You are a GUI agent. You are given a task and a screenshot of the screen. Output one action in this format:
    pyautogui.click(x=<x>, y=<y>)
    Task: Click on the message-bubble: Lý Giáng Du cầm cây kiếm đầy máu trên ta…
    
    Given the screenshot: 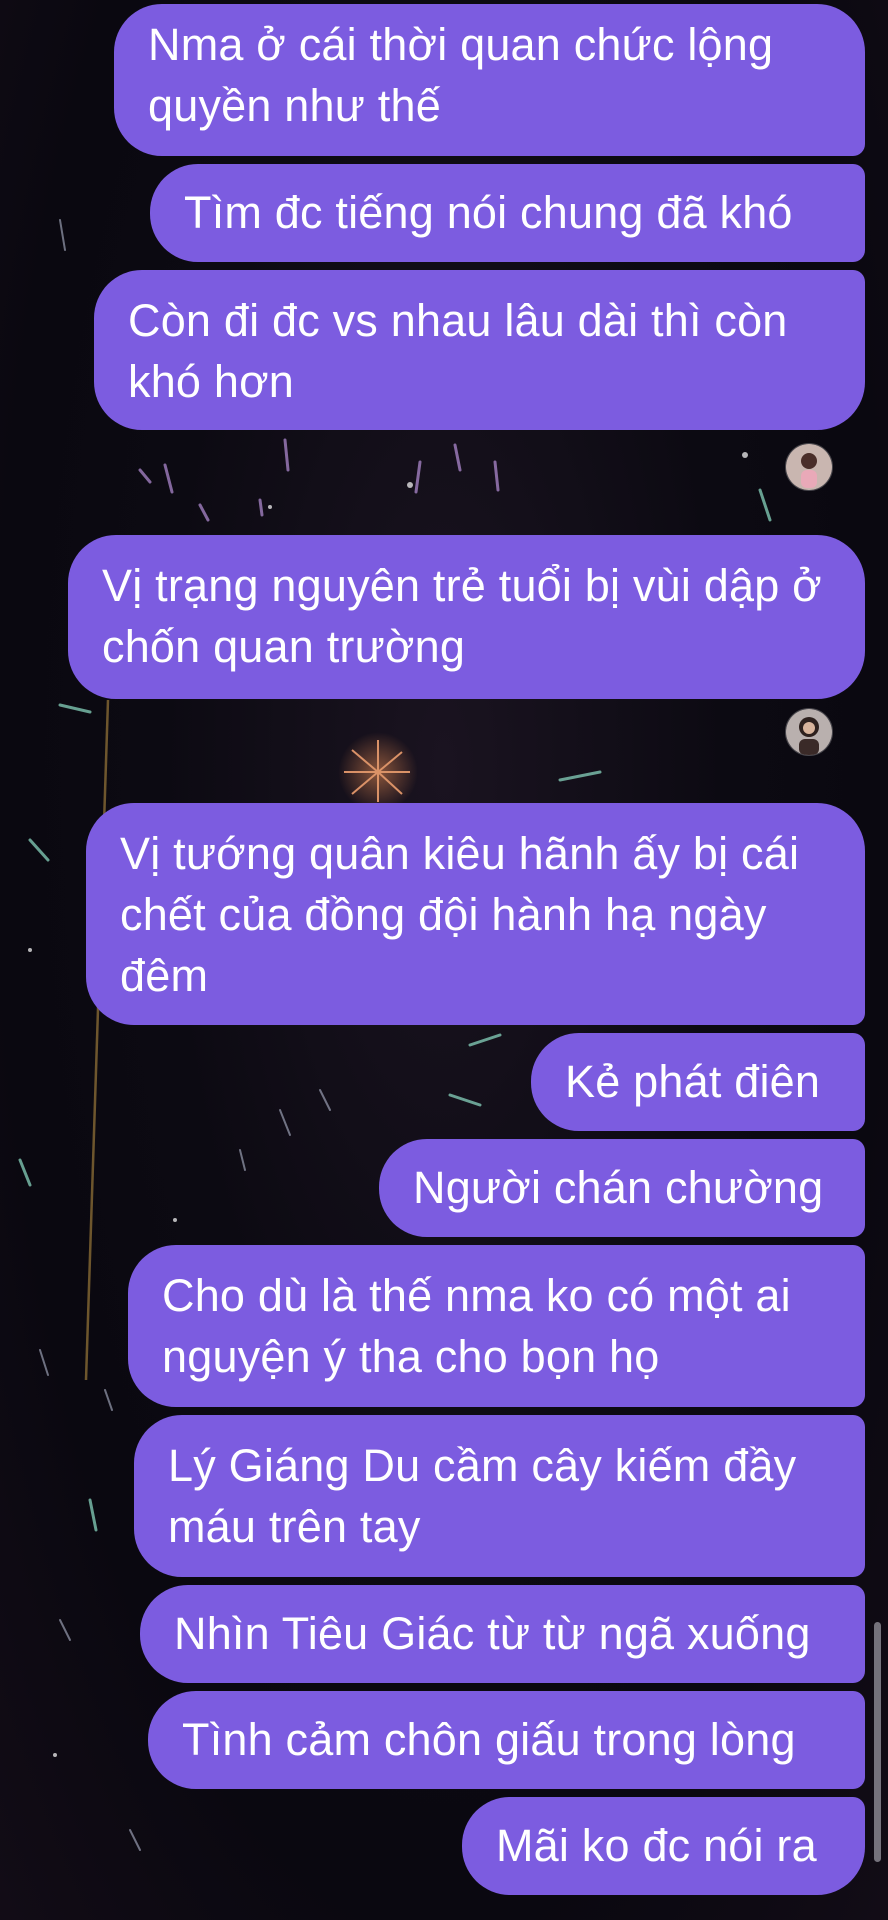 What is the action you would take?
    pyautogui.click(x=499, y=1496)
    